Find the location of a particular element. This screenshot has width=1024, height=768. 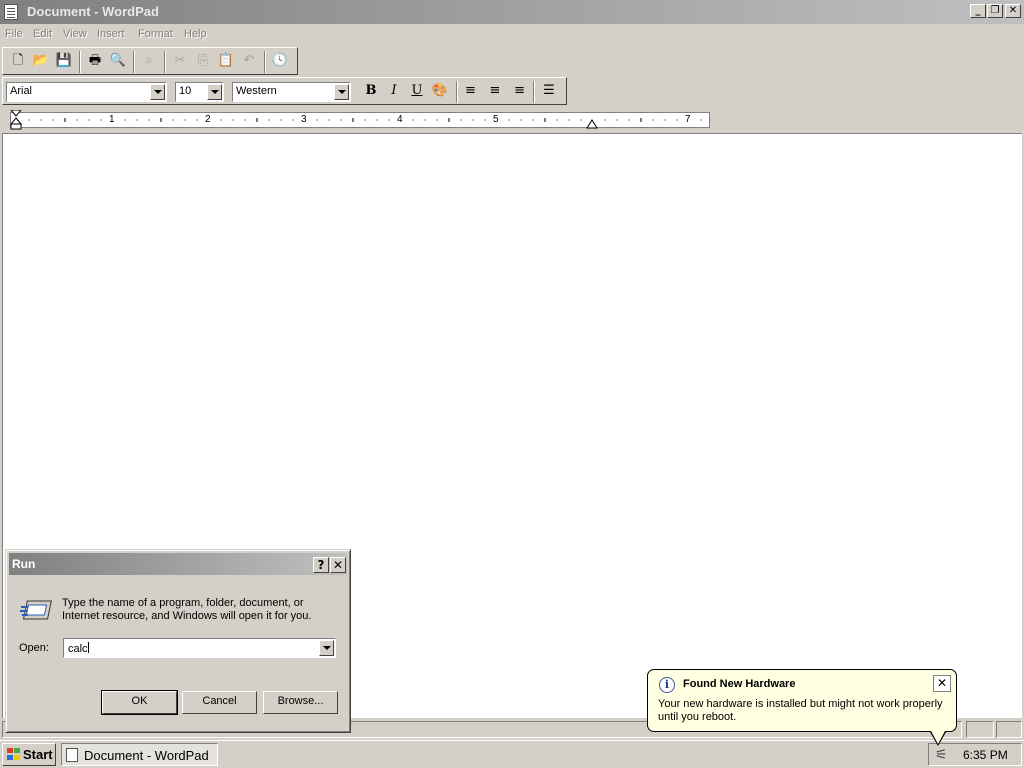

start-label: Start is located at coordinates (38, 754).